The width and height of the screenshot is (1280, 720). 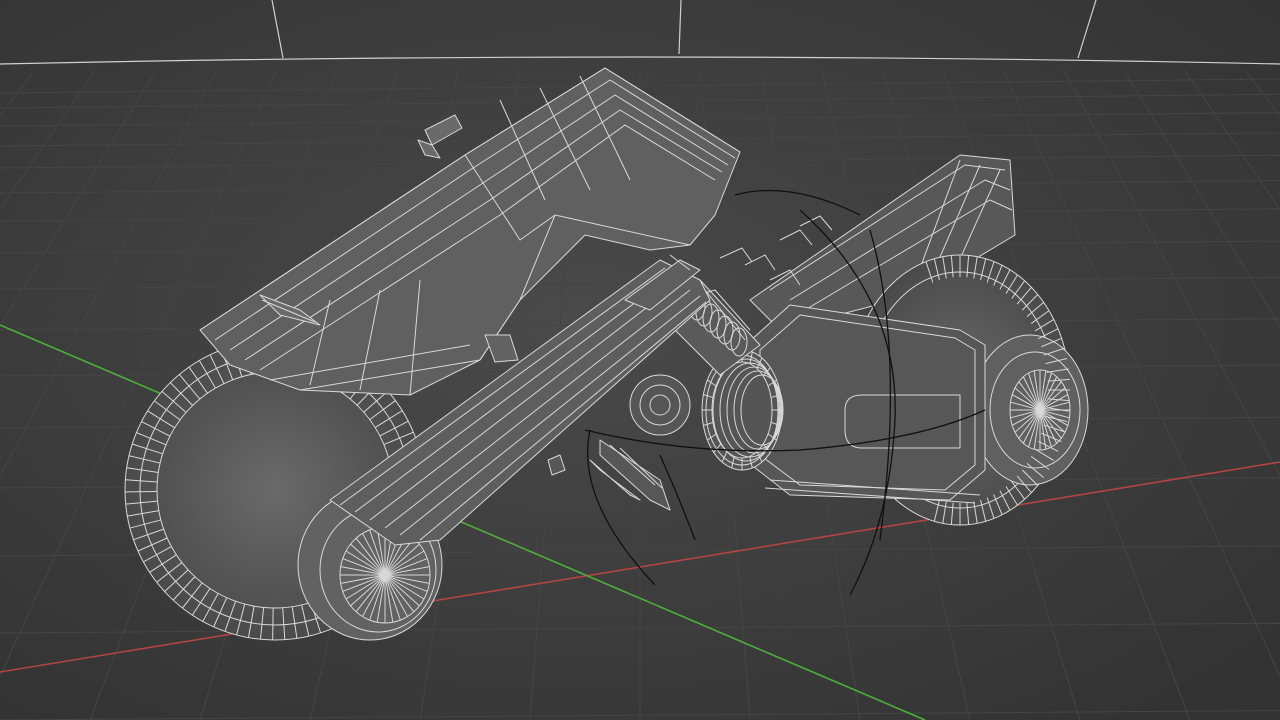 I want to click on front-tread-block, so click(x=273, y=623).